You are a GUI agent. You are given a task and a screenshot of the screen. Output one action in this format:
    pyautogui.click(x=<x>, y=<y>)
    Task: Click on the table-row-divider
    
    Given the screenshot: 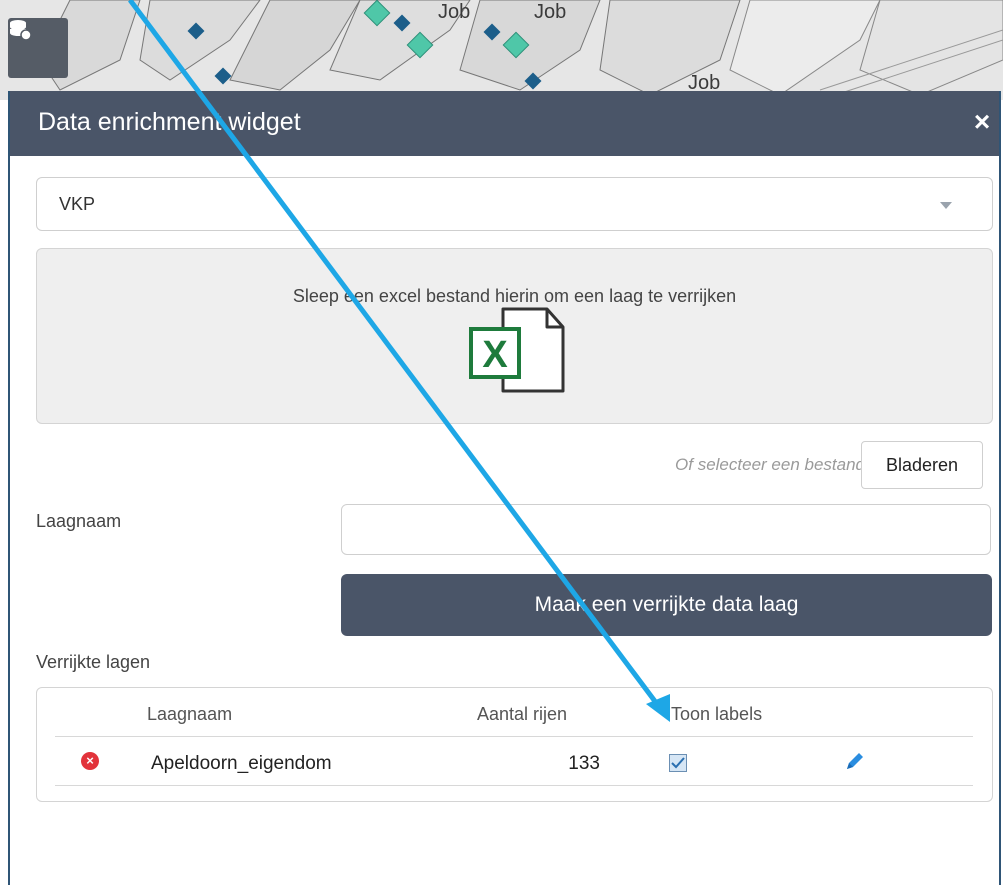 What is the action you would take?
    pyautogui.click(x=514, y=785)
    